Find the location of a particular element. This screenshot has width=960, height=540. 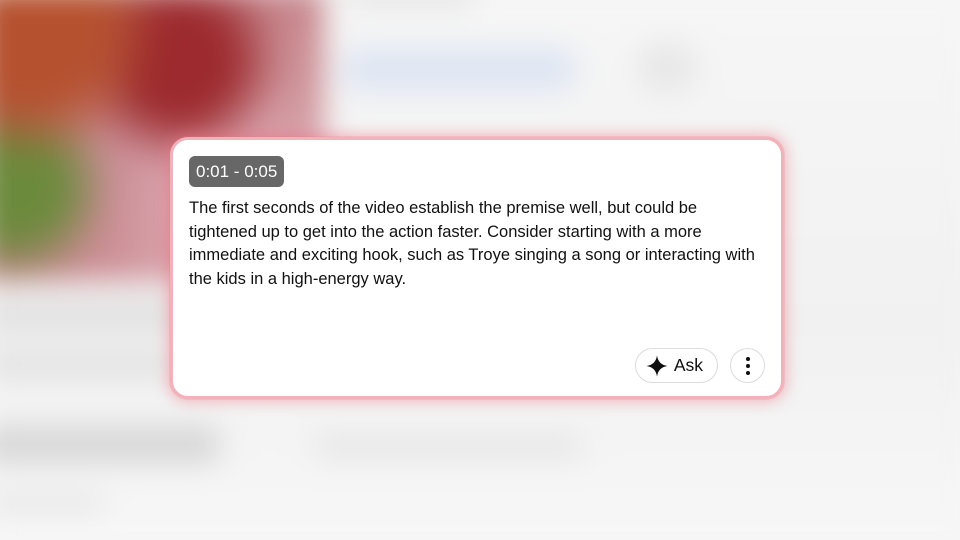

timestamp-chip: 0:01 - 0:05 is located at coordinates (237, 171).